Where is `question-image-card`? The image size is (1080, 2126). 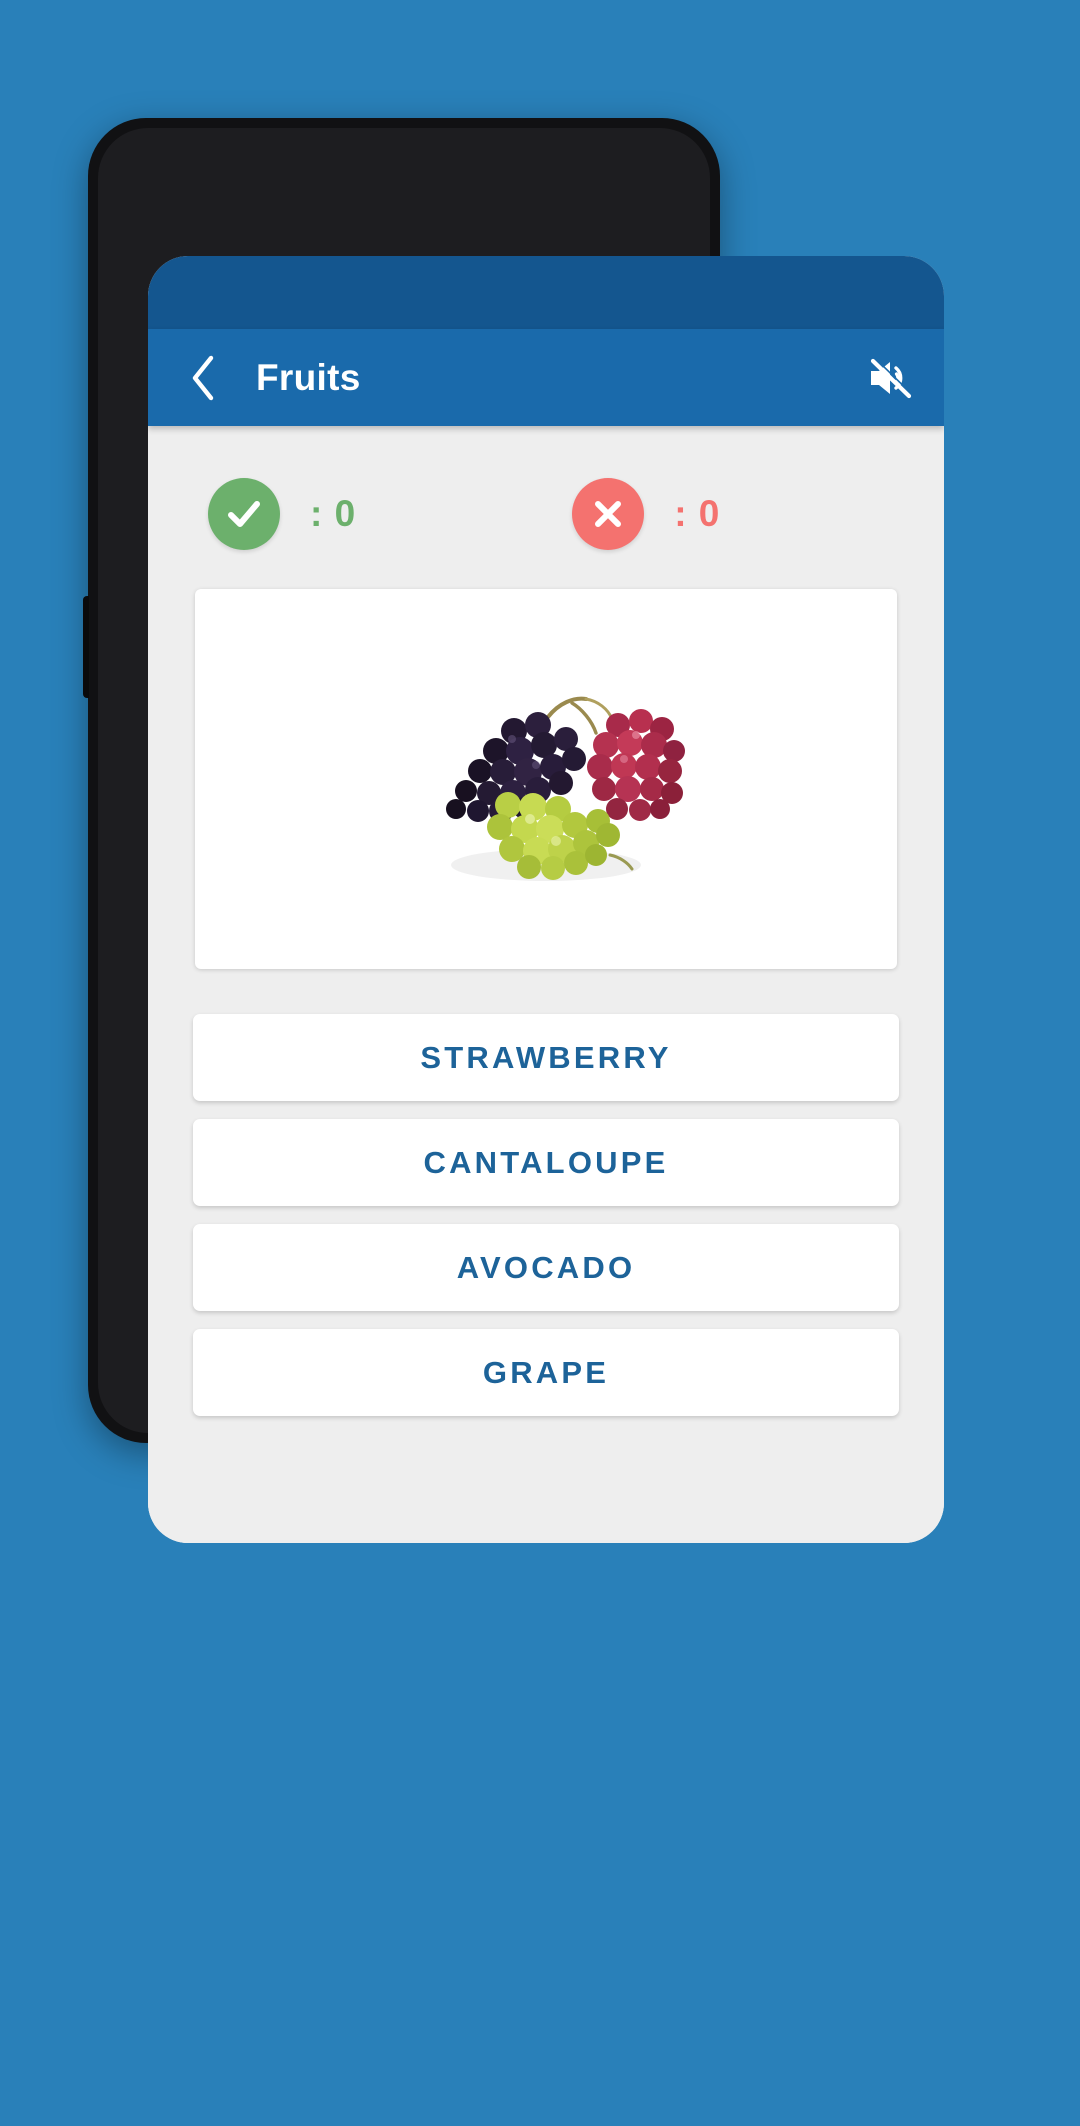 question-image-card is located at coordinates (546, 779).